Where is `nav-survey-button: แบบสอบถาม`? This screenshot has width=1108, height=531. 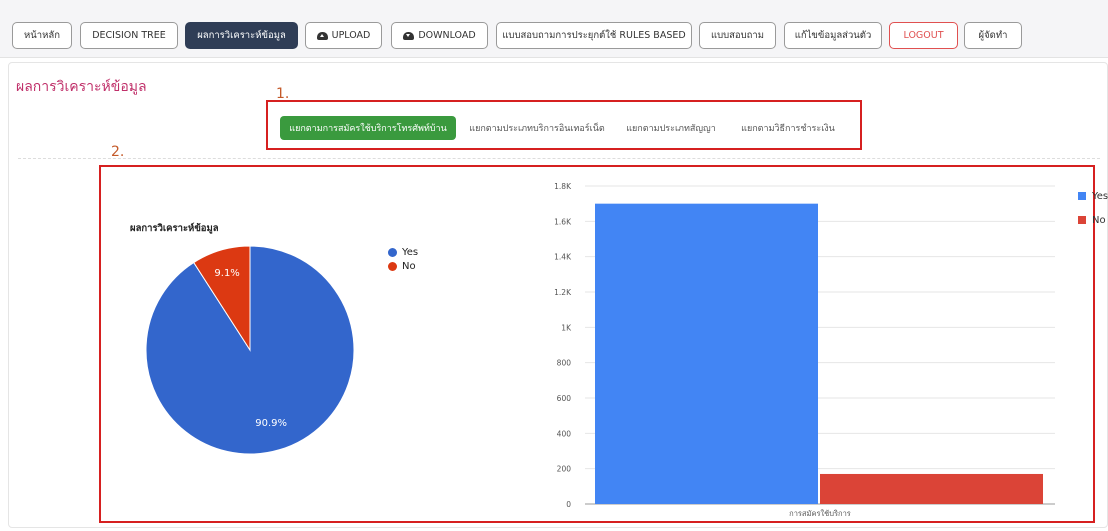 nav-survey-button: แบบสอบถาม is located at coordinates (737, 35).